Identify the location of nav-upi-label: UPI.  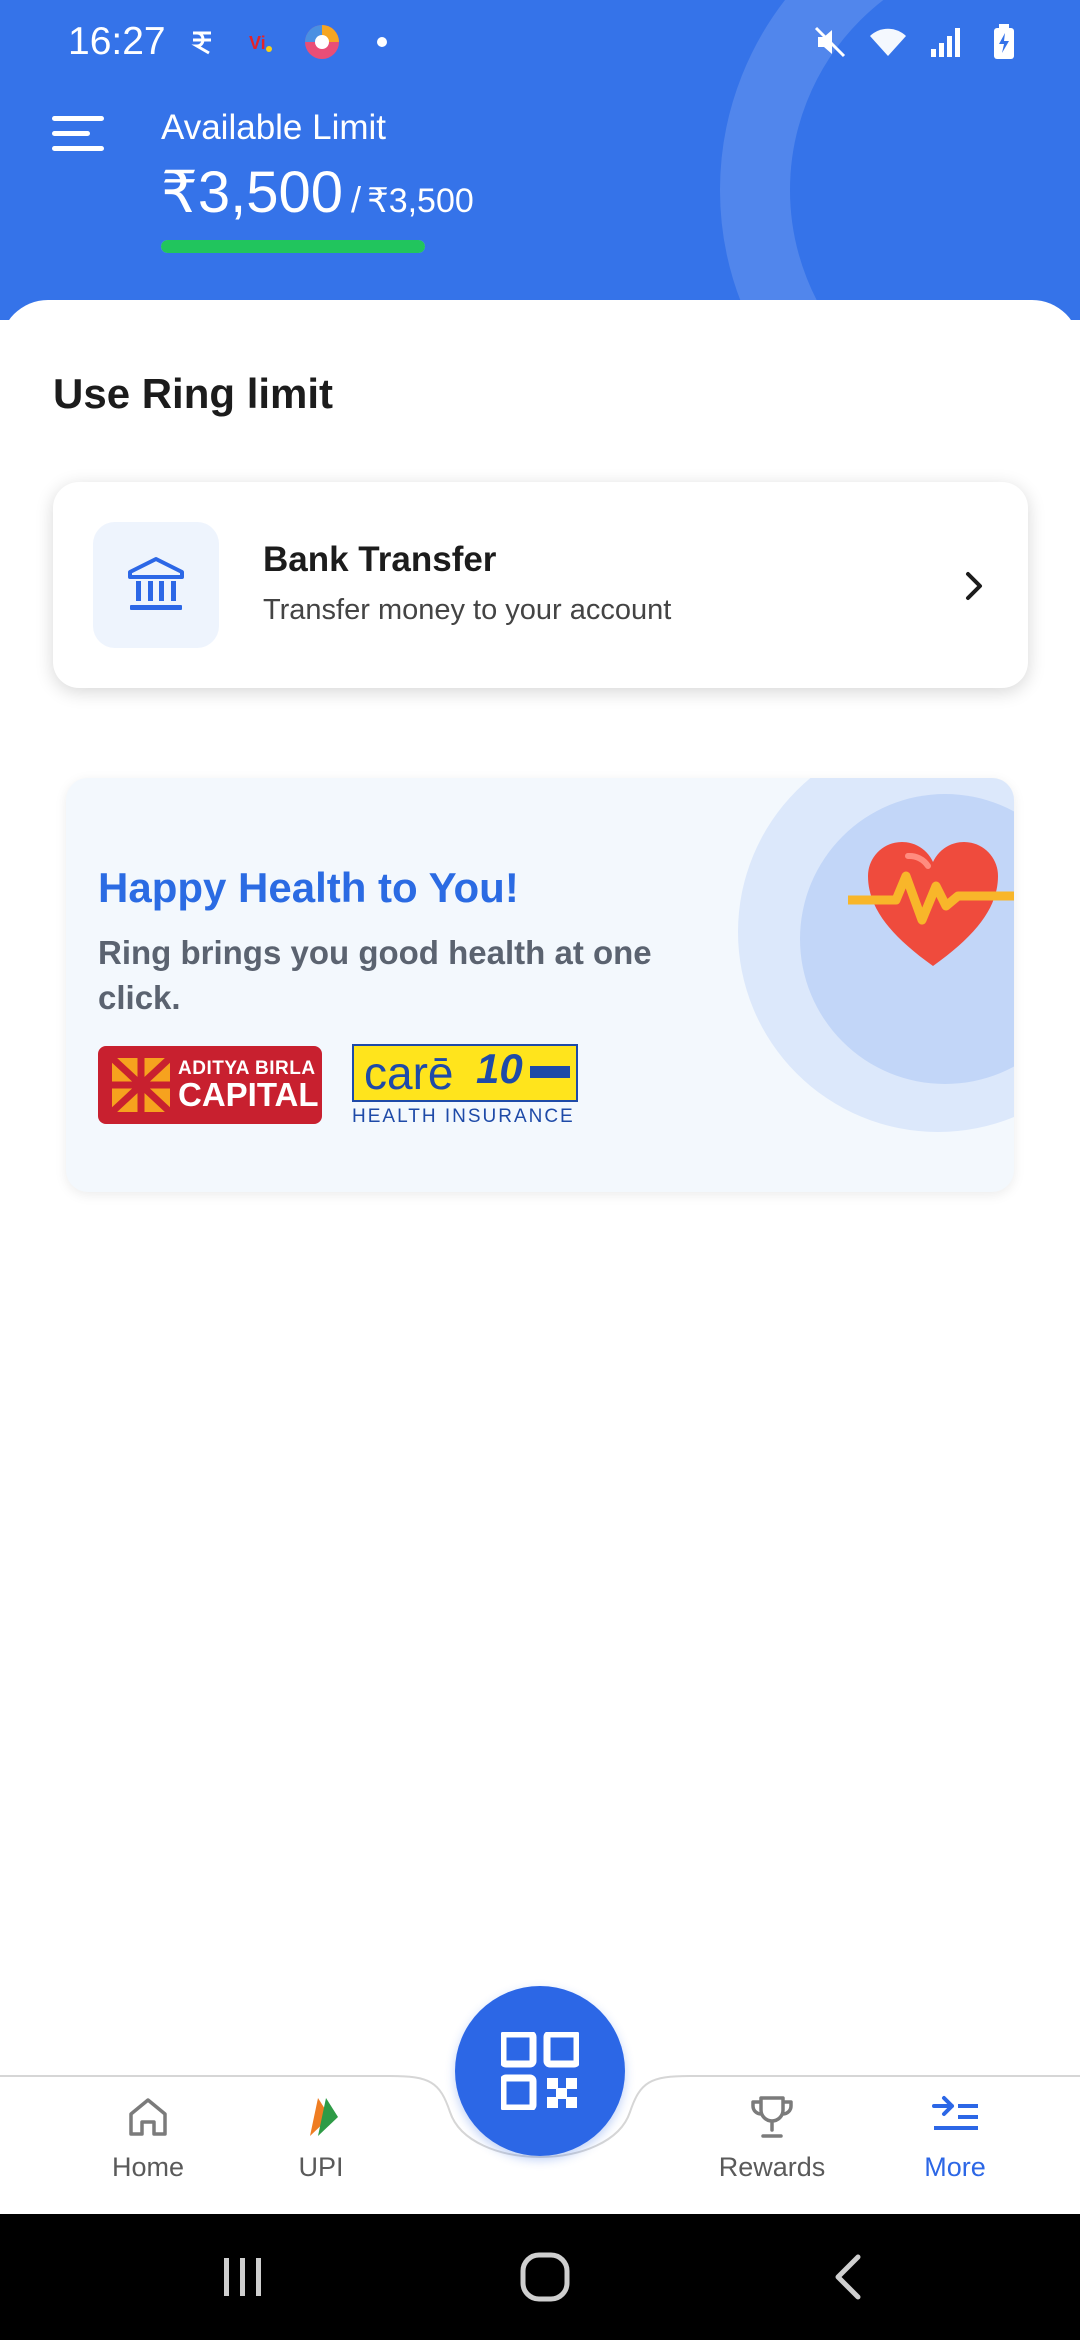
(321, 2167).